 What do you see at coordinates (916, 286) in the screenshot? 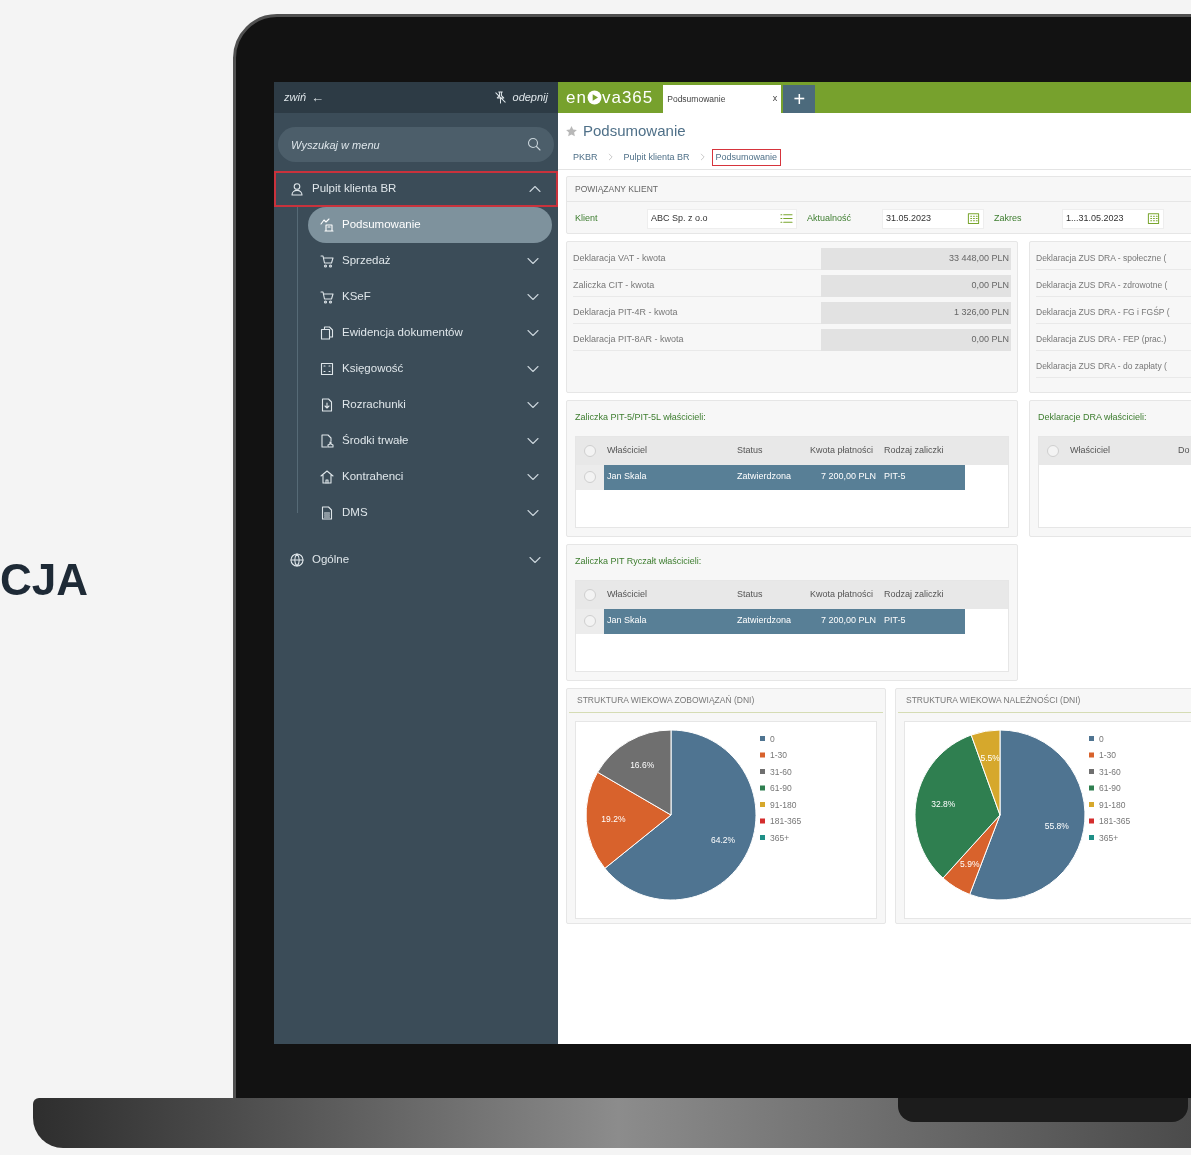
I see `amount-value: 0,00 PLN` at bounding box center [916, 286].